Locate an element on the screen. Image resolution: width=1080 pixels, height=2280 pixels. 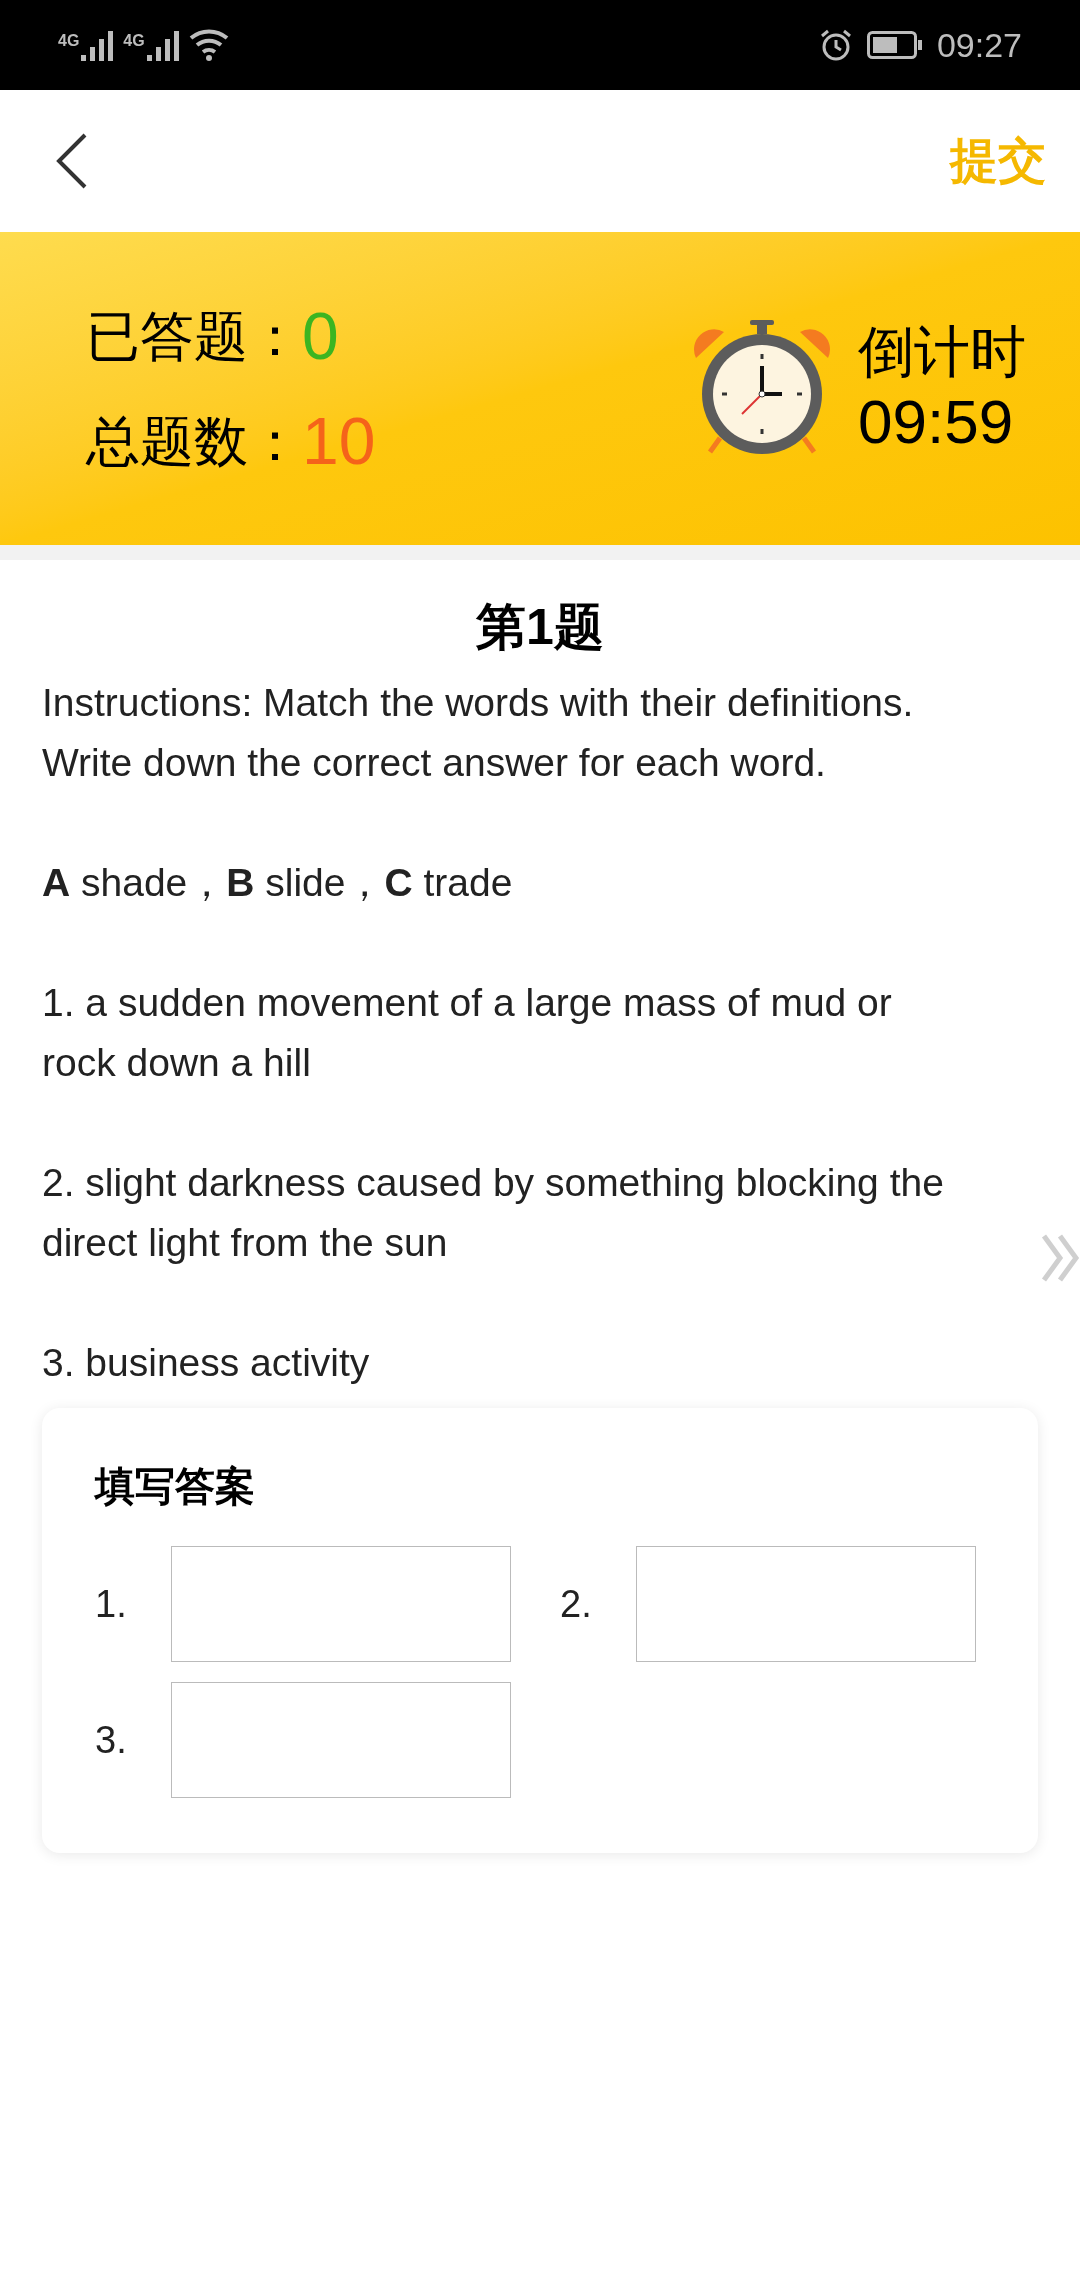
question-text: 3. business activity is located at coordinates (206, 1363).